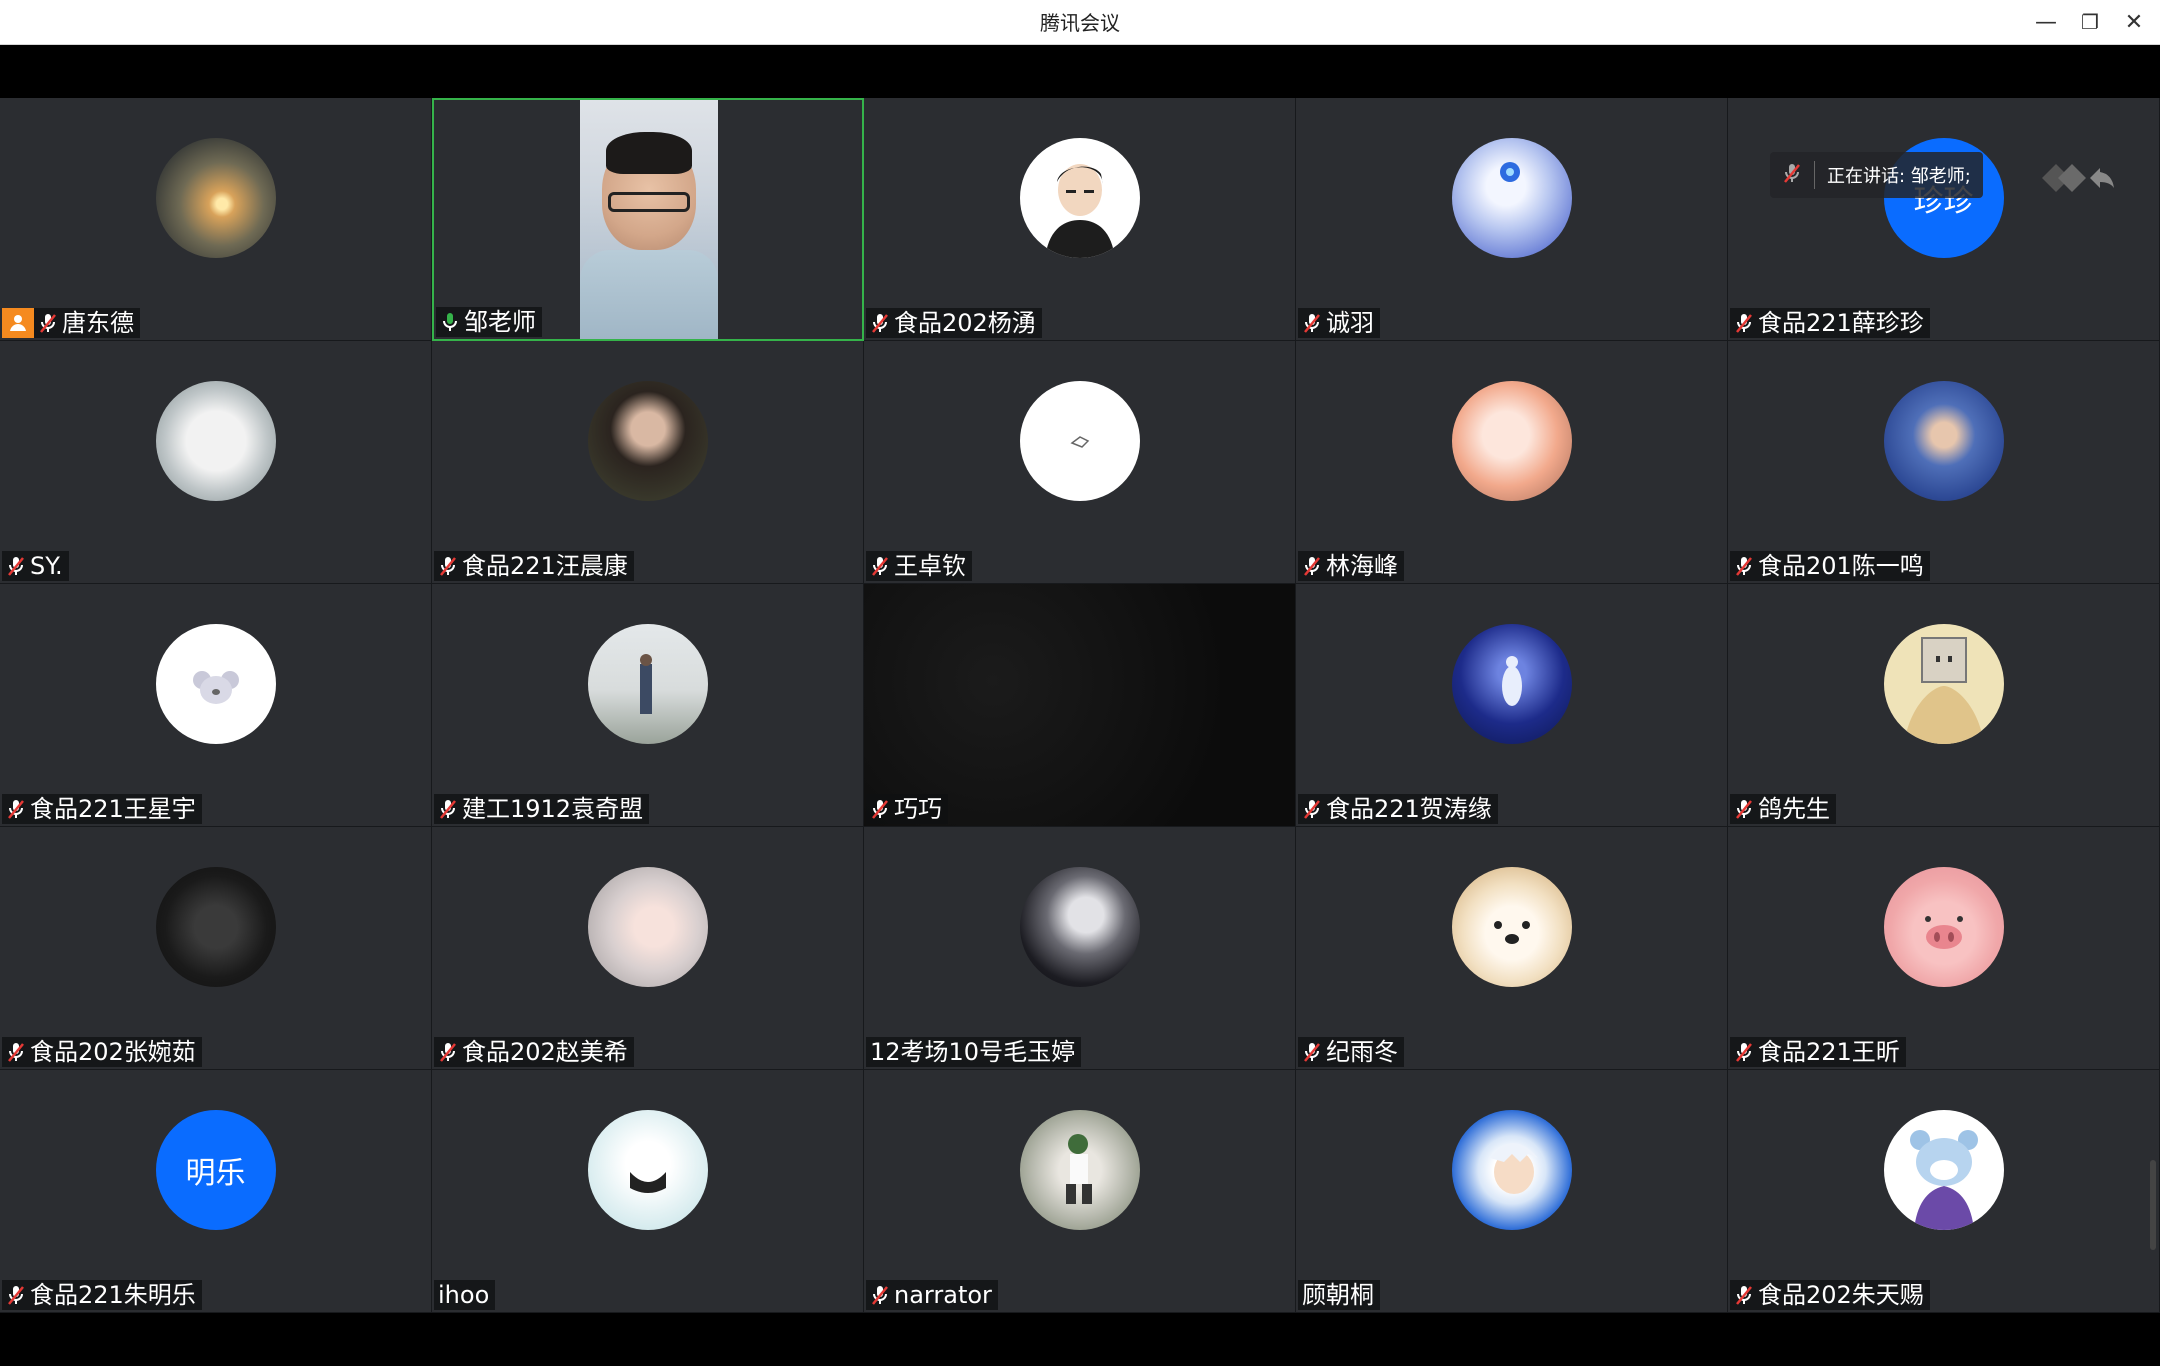 The width and height of the screenshot is (2160, 1366). I want to click on window-title: 腾讯会议, so click(1080, 23).